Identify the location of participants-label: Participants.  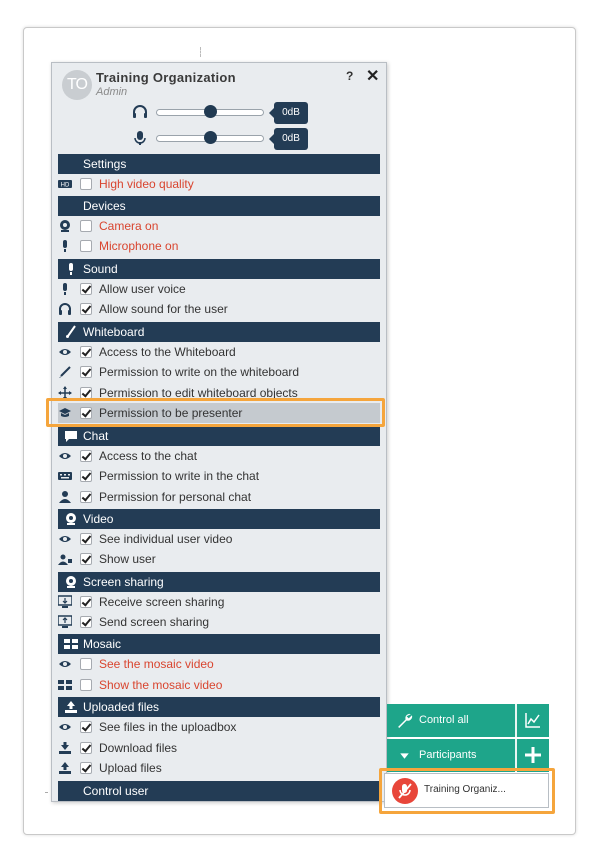
(448, 755).